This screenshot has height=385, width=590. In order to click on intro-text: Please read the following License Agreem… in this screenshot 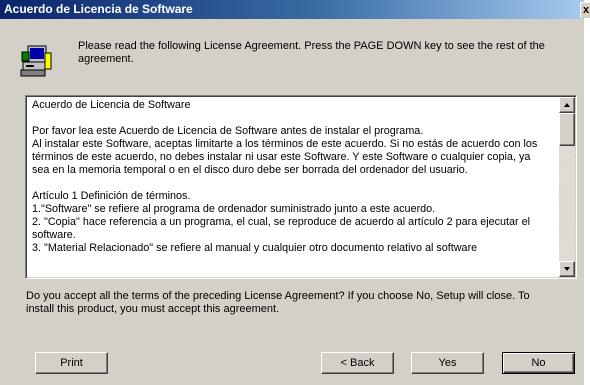, I will do `click(311, 52)`.